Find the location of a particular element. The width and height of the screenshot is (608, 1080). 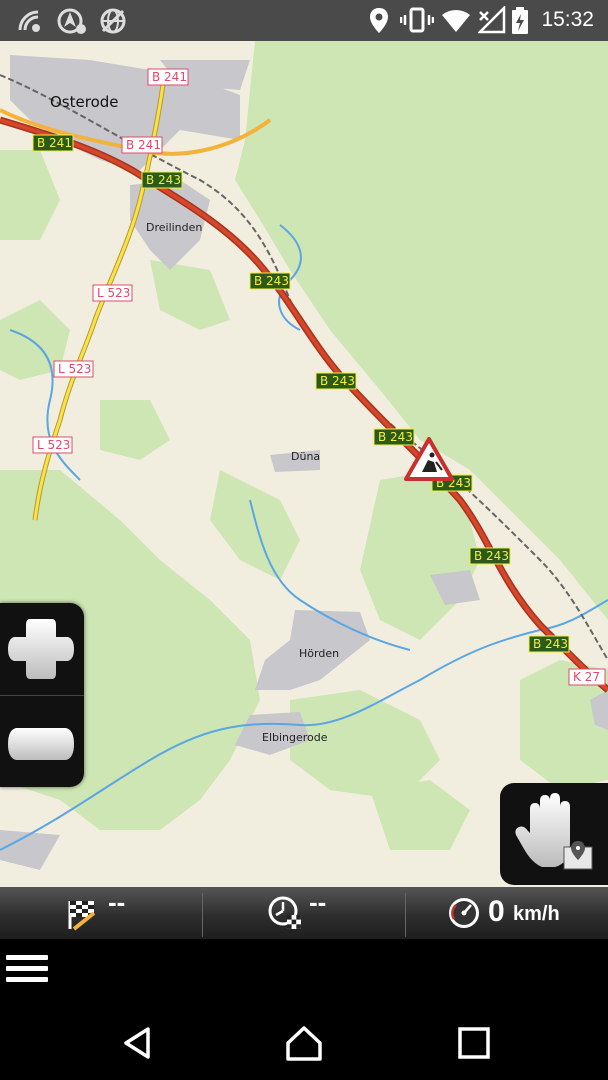

status-bar: 15:32 is located at coordinates (304, 20).